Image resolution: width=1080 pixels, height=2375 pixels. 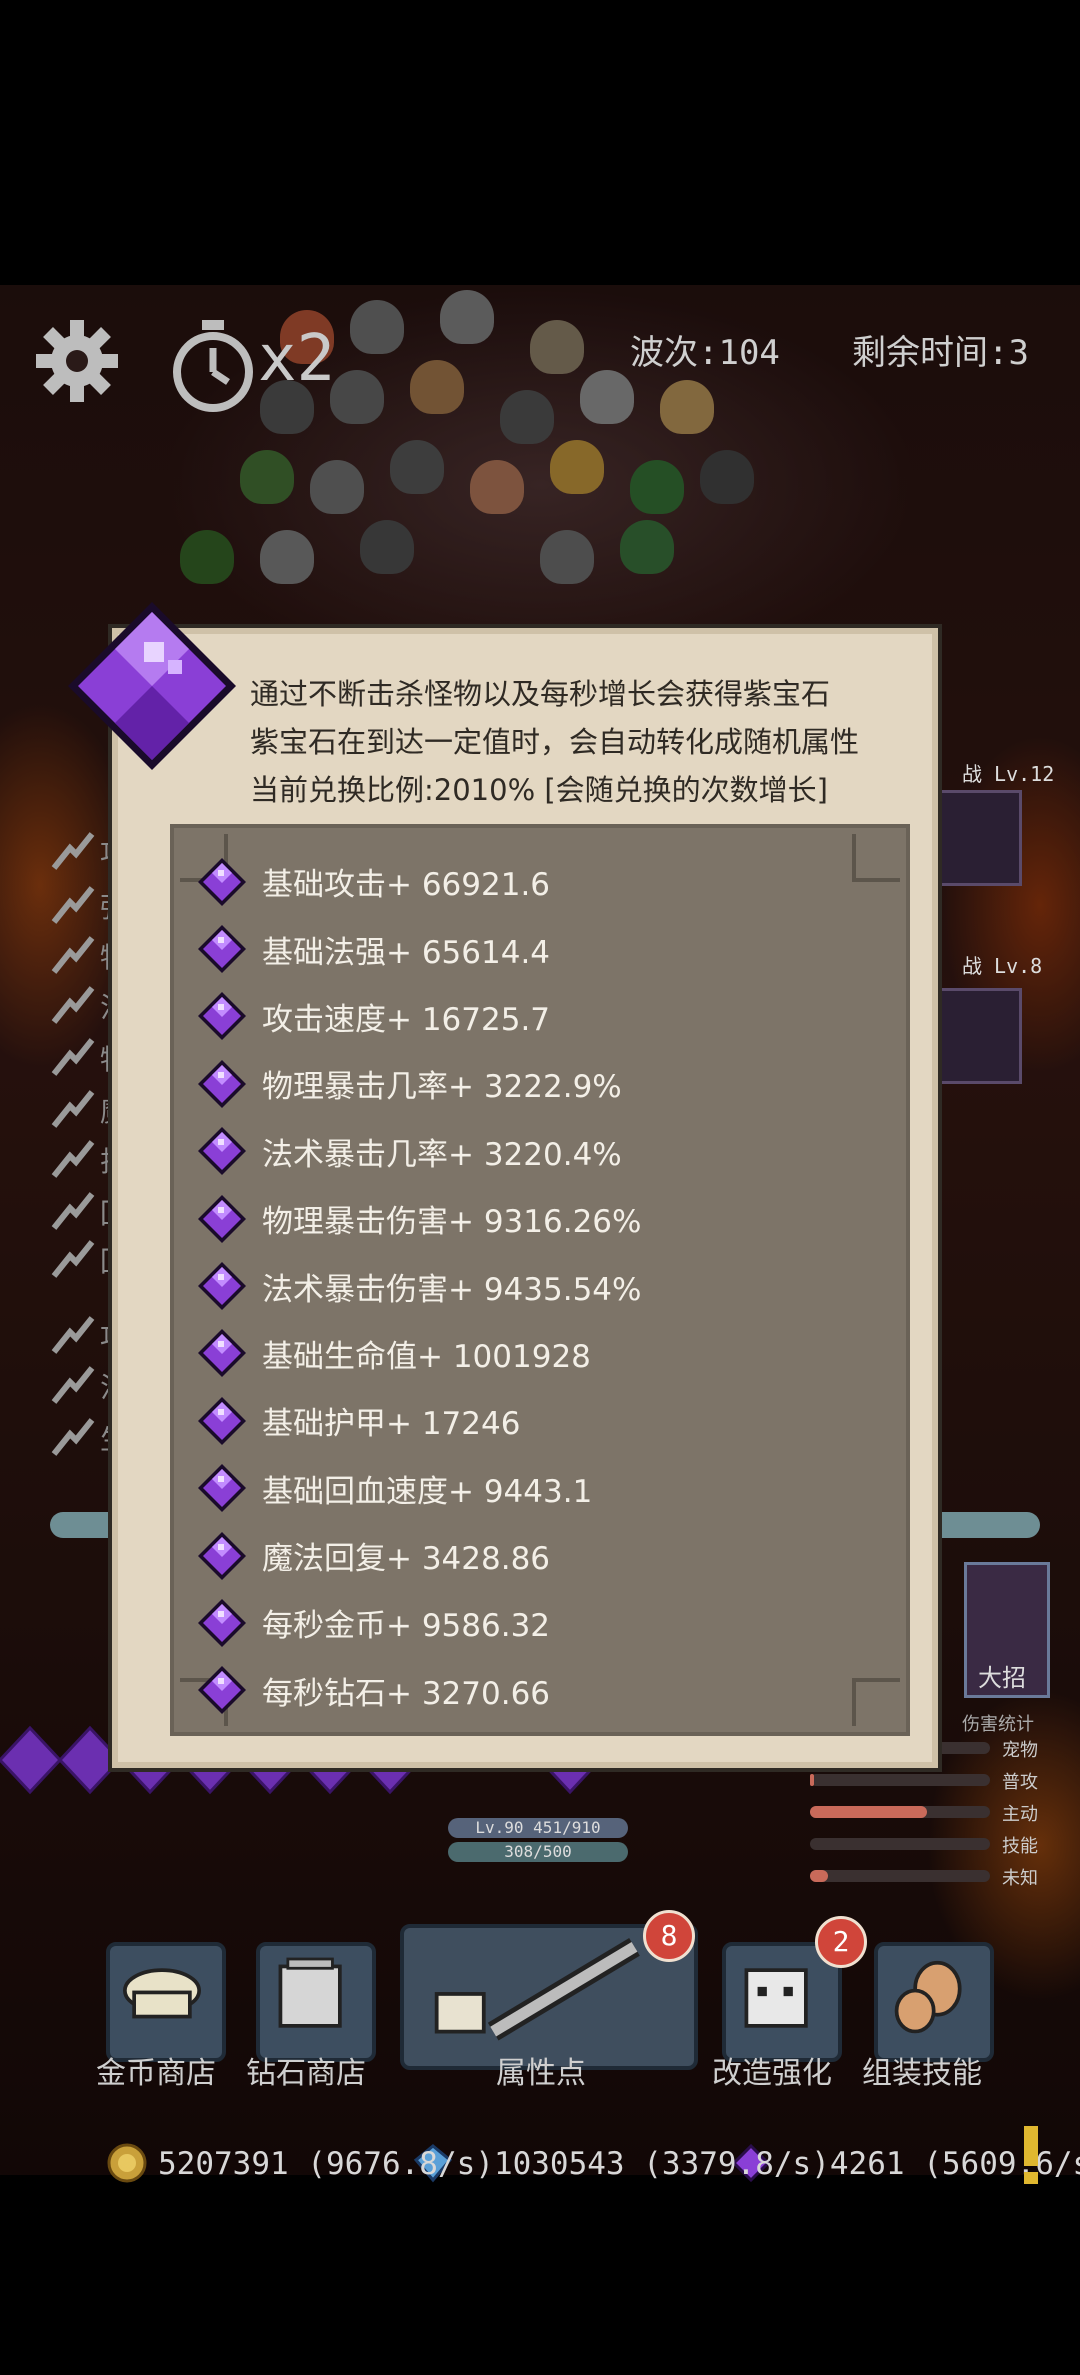 I want to click on stat-text: 法术暴击几率+ 3220.4%, so click(x=442, y=1154).